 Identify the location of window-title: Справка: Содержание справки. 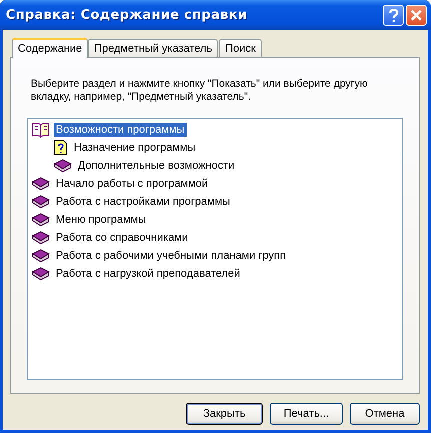
(127, 15).